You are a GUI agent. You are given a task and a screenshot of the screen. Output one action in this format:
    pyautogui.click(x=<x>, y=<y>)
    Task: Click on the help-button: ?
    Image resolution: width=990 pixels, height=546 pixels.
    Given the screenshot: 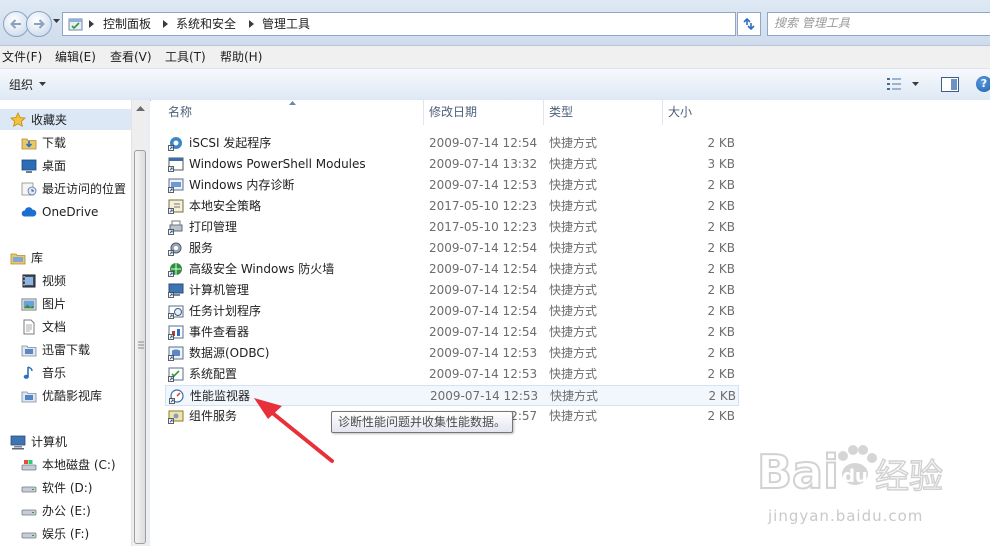 What is the action you would take?
    pyautogui.click(x=983, y=84)
    